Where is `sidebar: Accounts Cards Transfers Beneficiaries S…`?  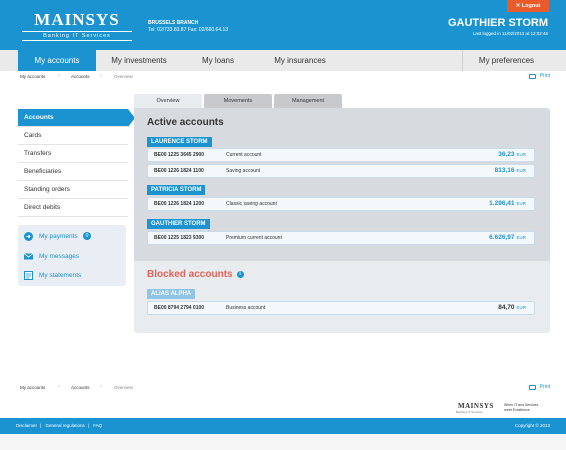 sidebar: Accounts Cards Transfers Beneficiaries S… is located at coordinates (76, 163).